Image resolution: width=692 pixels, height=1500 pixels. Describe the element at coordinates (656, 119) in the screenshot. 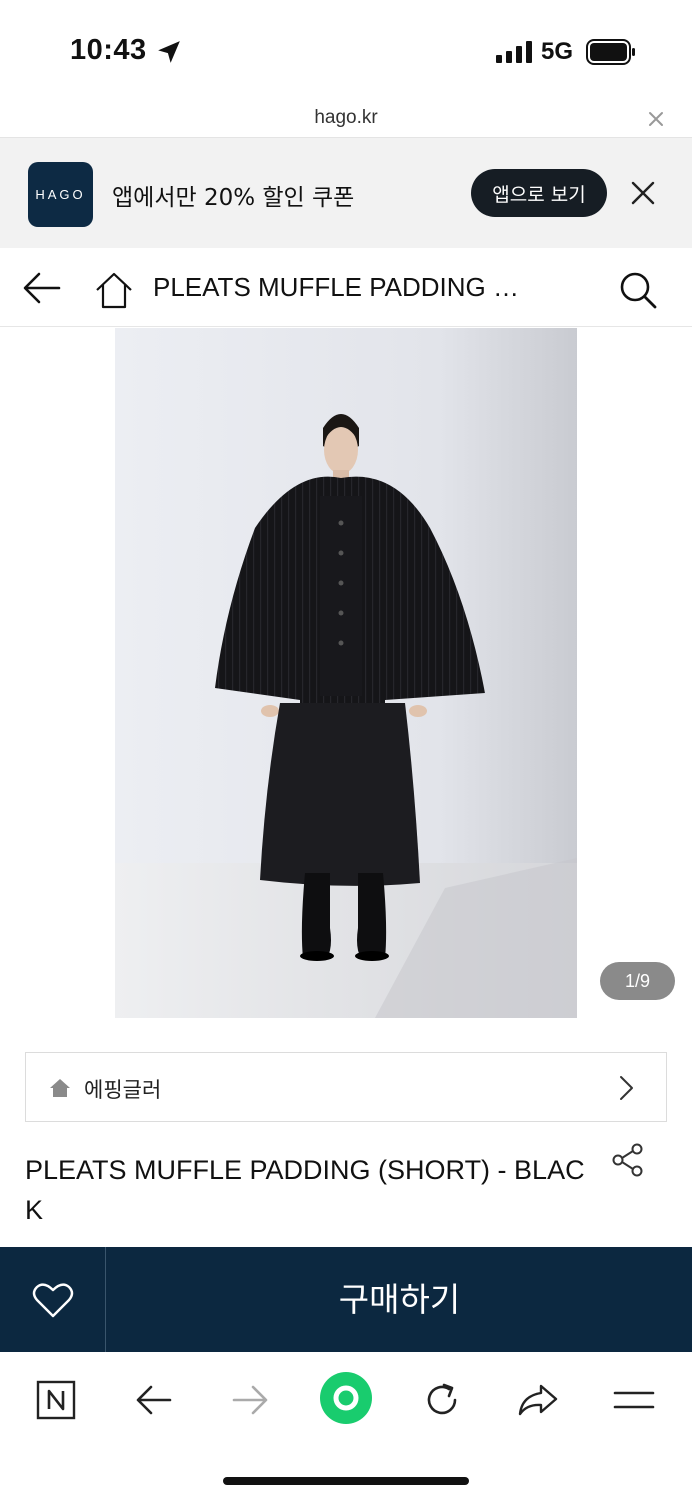

I see `close-icon` at that location.